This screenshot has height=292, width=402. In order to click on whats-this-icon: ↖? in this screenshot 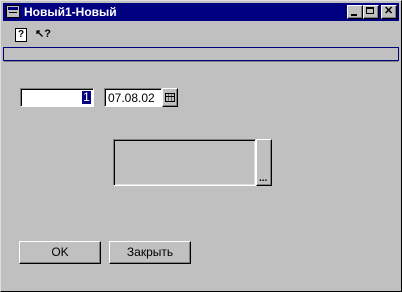, I will do `click(43, 34)`.